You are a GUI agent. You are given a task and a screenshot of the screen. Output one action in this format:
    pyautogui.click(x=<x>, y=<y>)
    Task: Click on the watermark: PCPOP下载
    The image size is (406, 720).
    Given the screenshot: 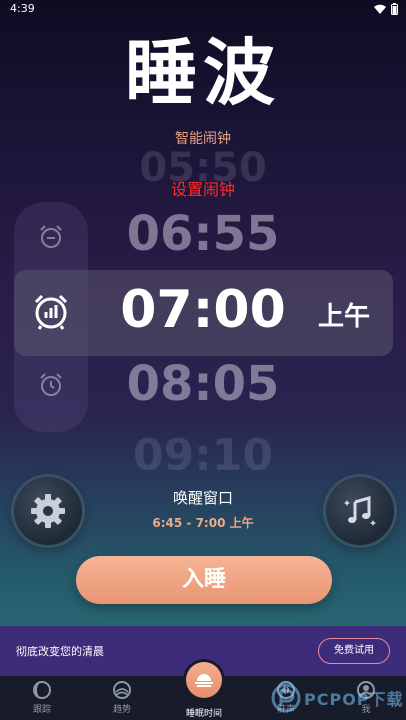 What is the action you would take?
    pyautogui.click(x=336, y=700)
    